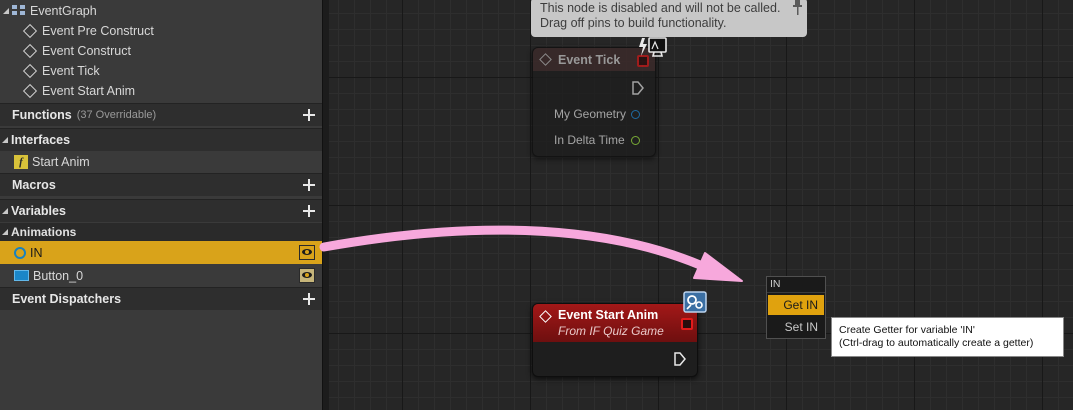 This screenshot has width=1073, height=410. What do you see at coordinates (98, 31) in the screenshot?
I see `tree-event-label: Event Pre Construct` at bounding box center [98, 31].